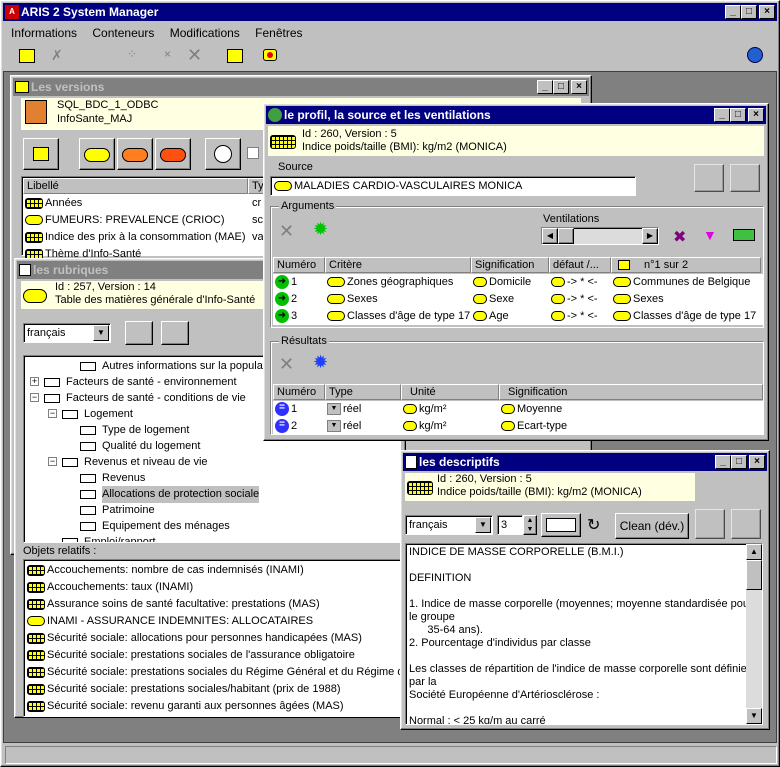  Describe the element at coordinates (299, 392) in the screenshot. I see `res-header-numero: Numéro` at that location.